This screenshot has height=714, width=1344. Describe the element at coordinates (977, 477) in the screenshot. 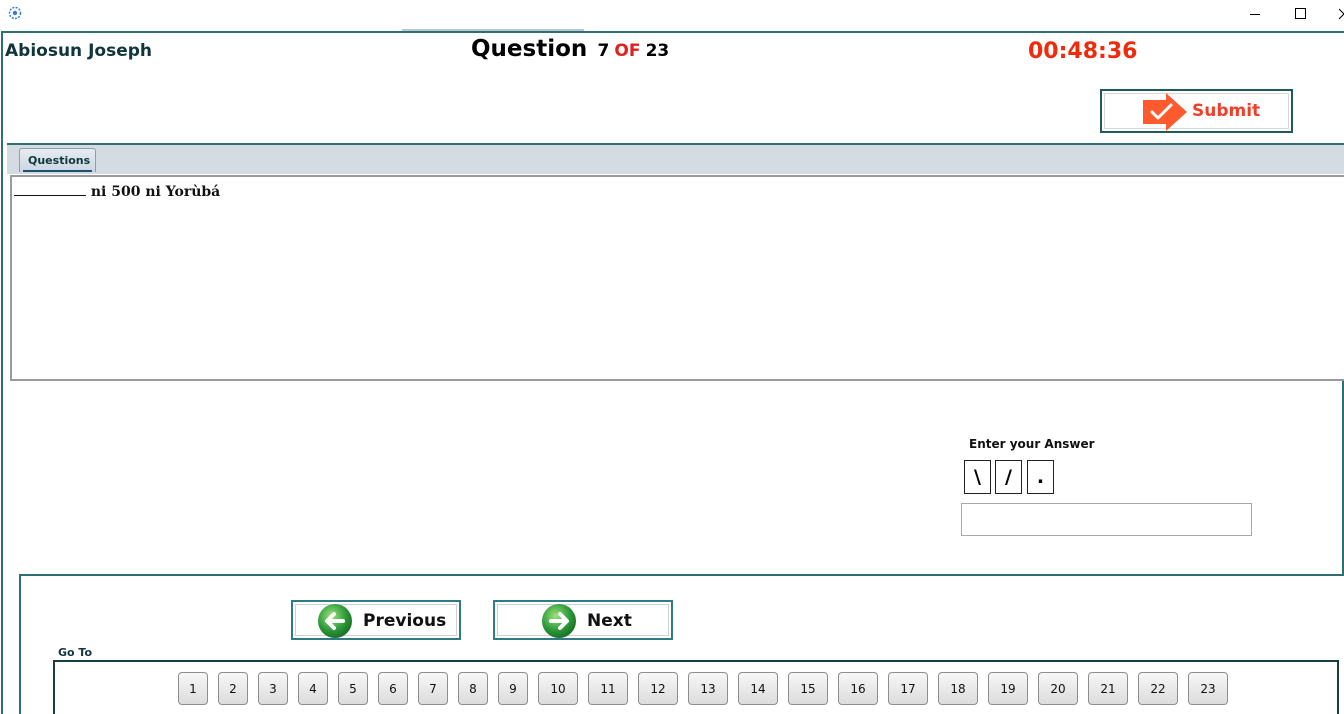

I see `backslash-button: \` at that location.